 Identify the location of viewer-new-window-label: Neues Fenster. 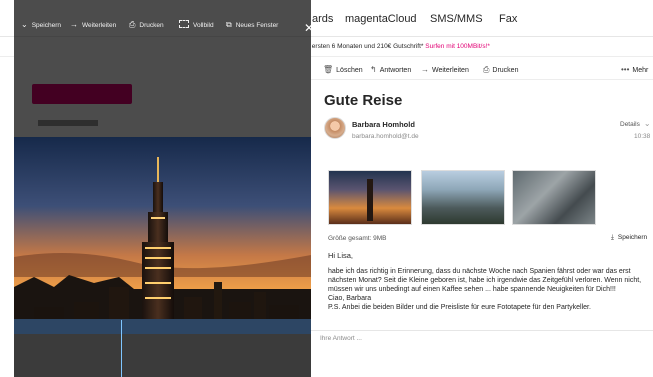
(257, 25).